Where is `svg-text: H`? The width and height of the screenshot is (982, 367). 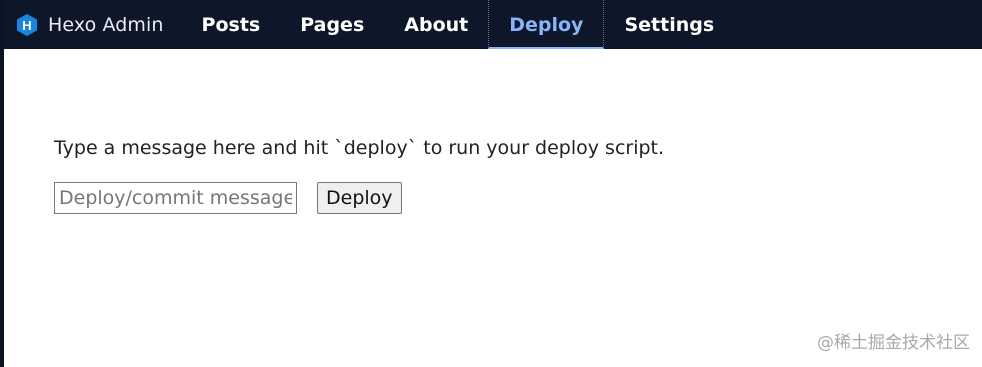 svg-text: H is located at coordinates (26, 25).